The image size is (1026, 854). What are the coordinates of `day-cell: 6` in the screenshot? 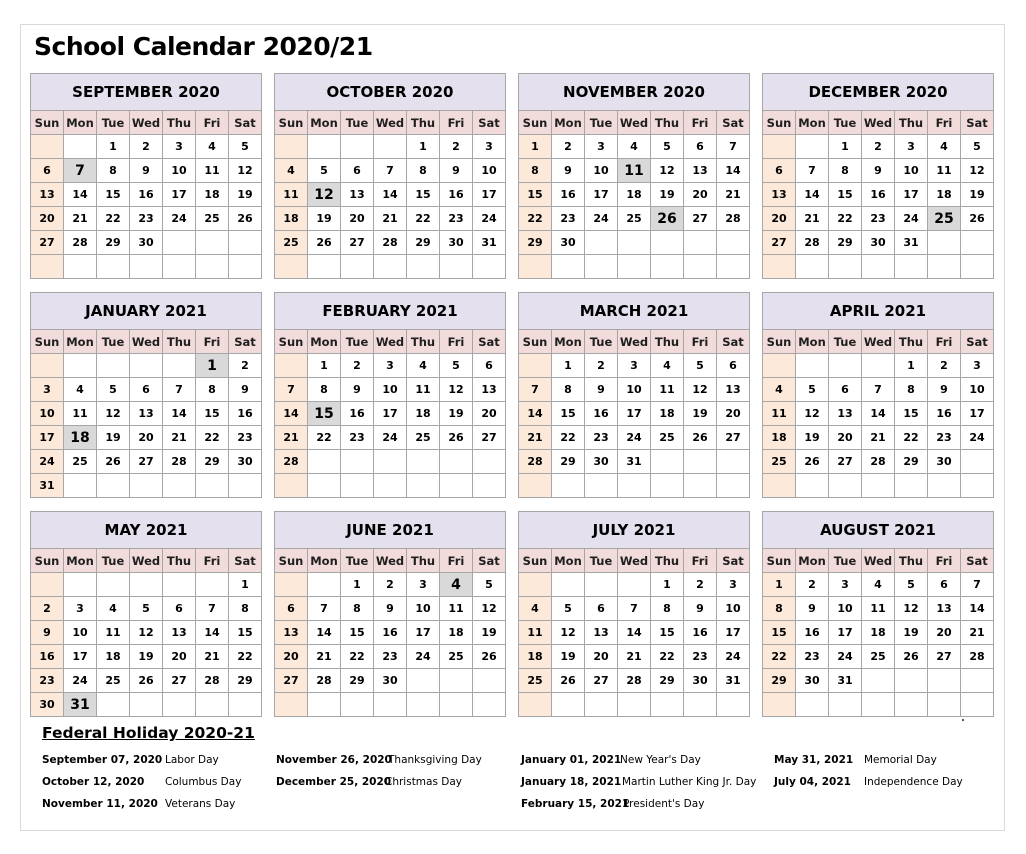 It's located at (700, 146).